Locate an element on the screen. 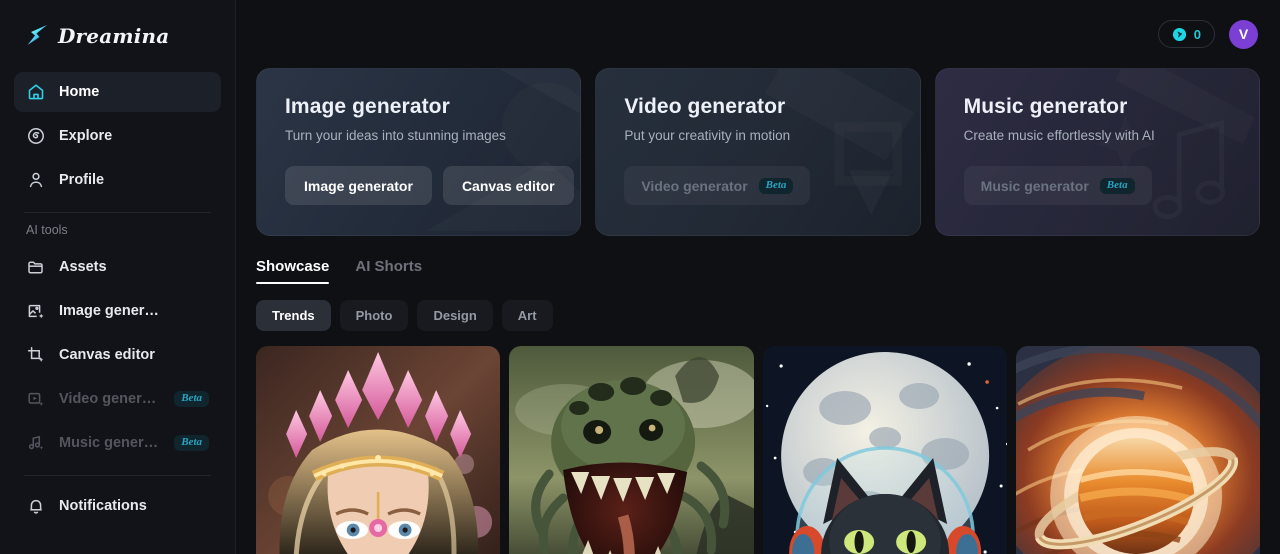  sidebar-divider-top is located at coordinates (117, 212).